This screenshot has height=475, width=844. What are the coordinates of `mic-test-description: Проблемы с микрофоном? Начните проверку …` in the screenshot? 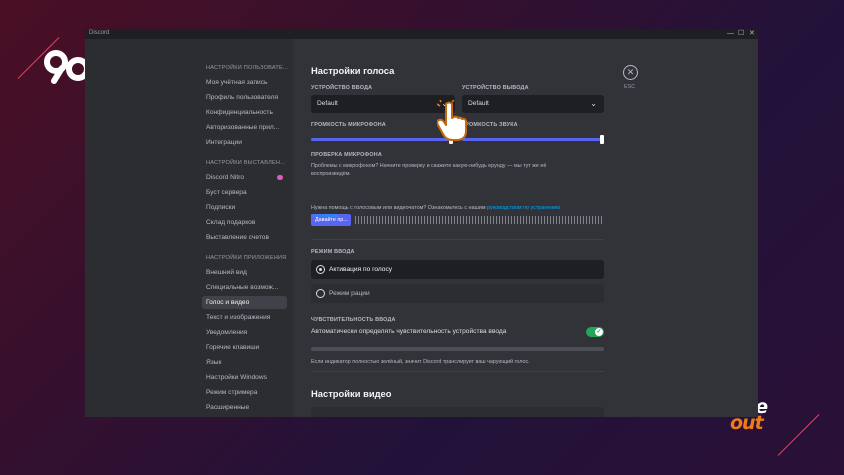 It's located at (429, 166).